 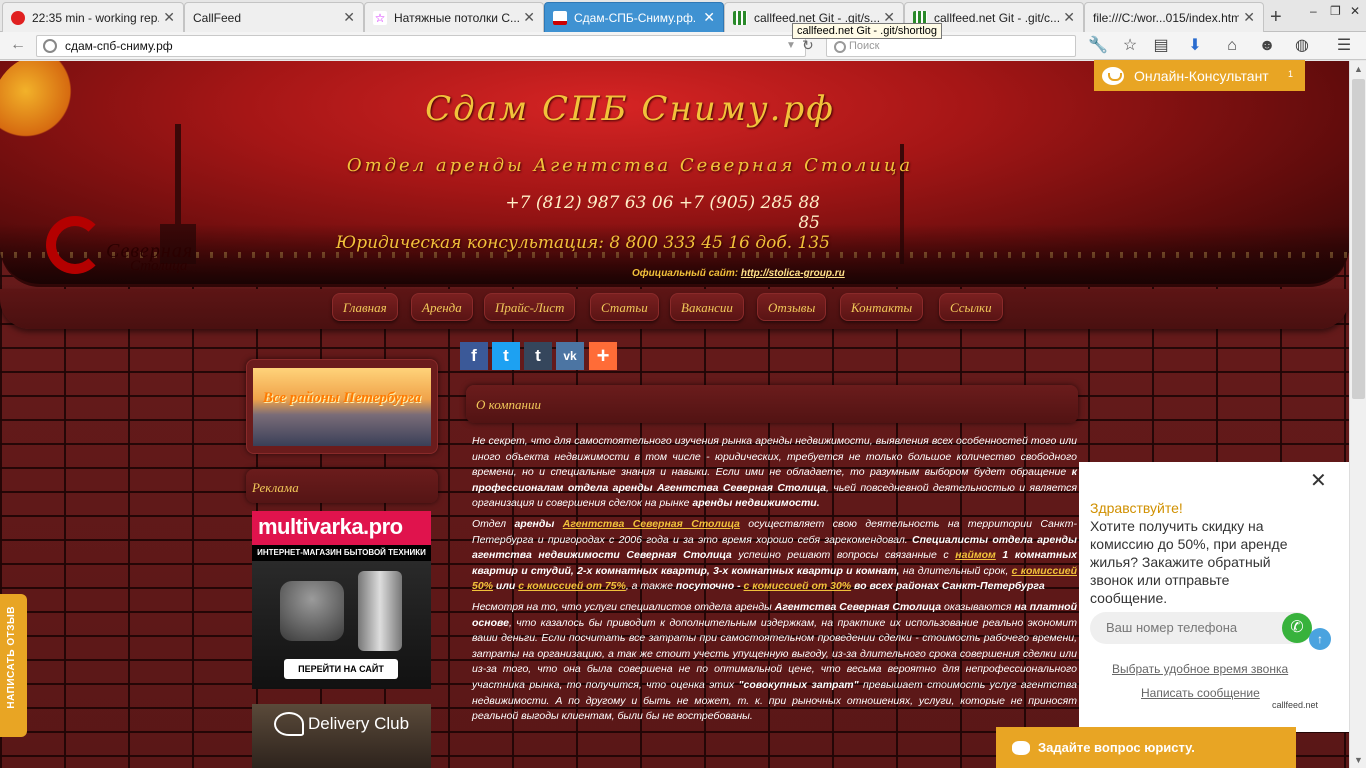 I want to click on site-favicon-icon, so click(x=560, y=17).